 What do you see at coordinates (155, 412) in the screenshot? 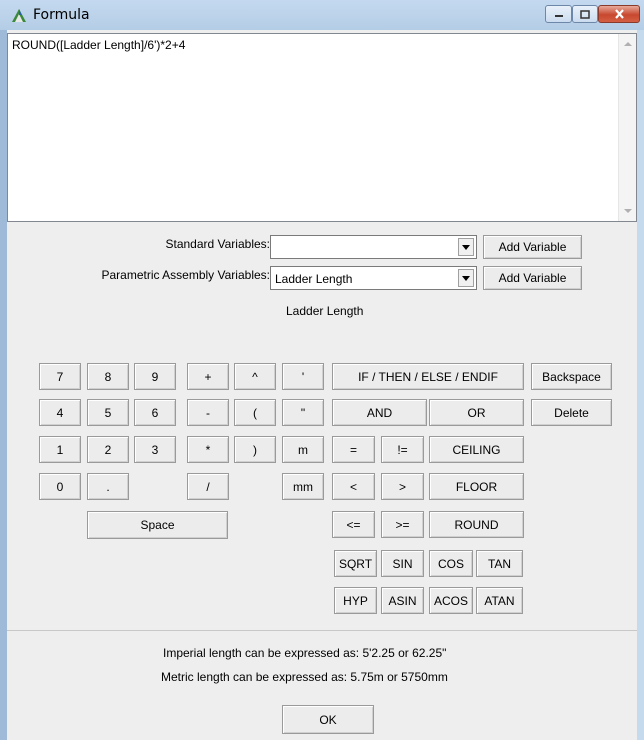
I see `key-6: 6` at bounding box center [155, 412].